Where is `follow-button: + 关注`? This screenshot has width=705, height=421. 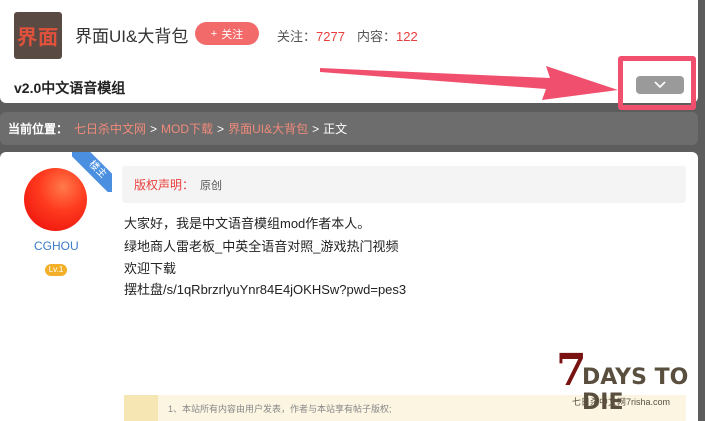 follow-button: + 关注 is located at coordinates (227, 33).